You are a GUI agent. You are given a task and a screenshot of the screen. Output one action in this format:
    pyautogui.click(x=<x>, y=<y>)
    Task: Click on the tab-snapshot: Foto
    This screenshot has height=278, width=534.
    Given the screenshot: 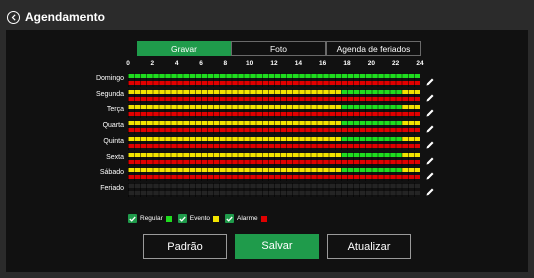 What is the action you would take?
    pyautogui.click(x=278, y=48)
    